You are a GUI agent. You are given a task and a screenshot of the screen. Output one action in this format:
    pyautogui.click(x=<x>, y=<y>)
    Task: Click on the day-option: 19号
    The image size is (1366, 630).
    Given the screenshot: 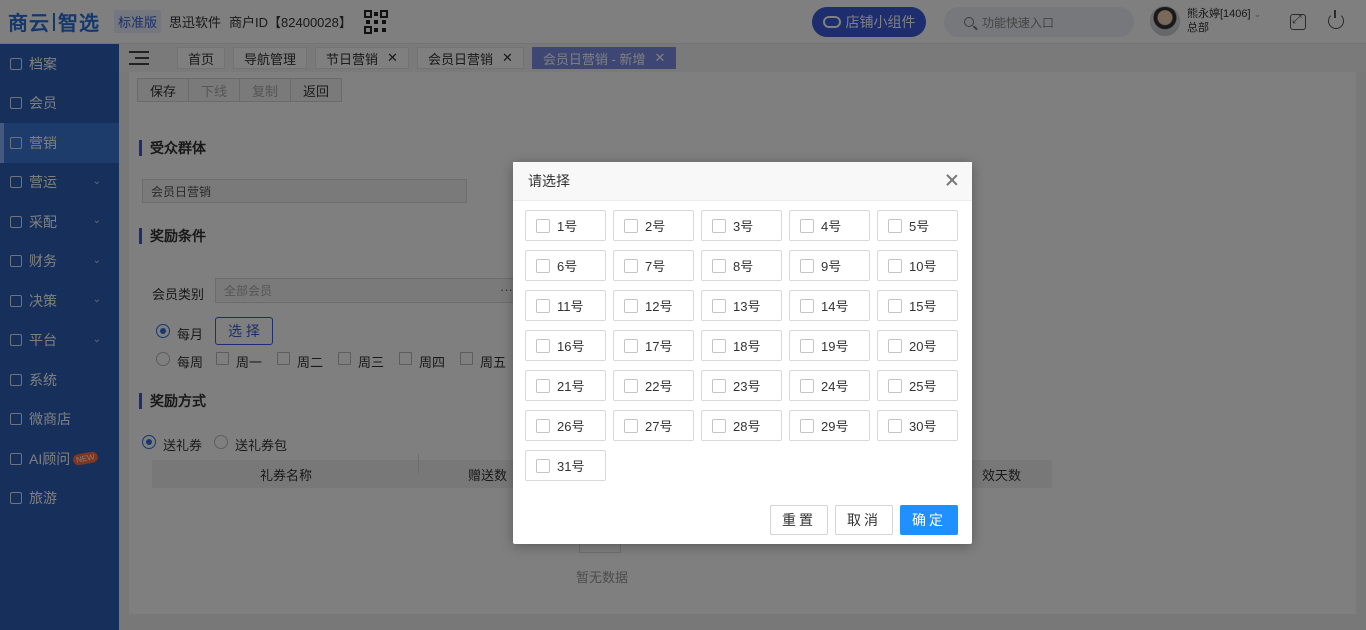 What is the action you would take?
    pyautogui.click(x=829, y=345)
    